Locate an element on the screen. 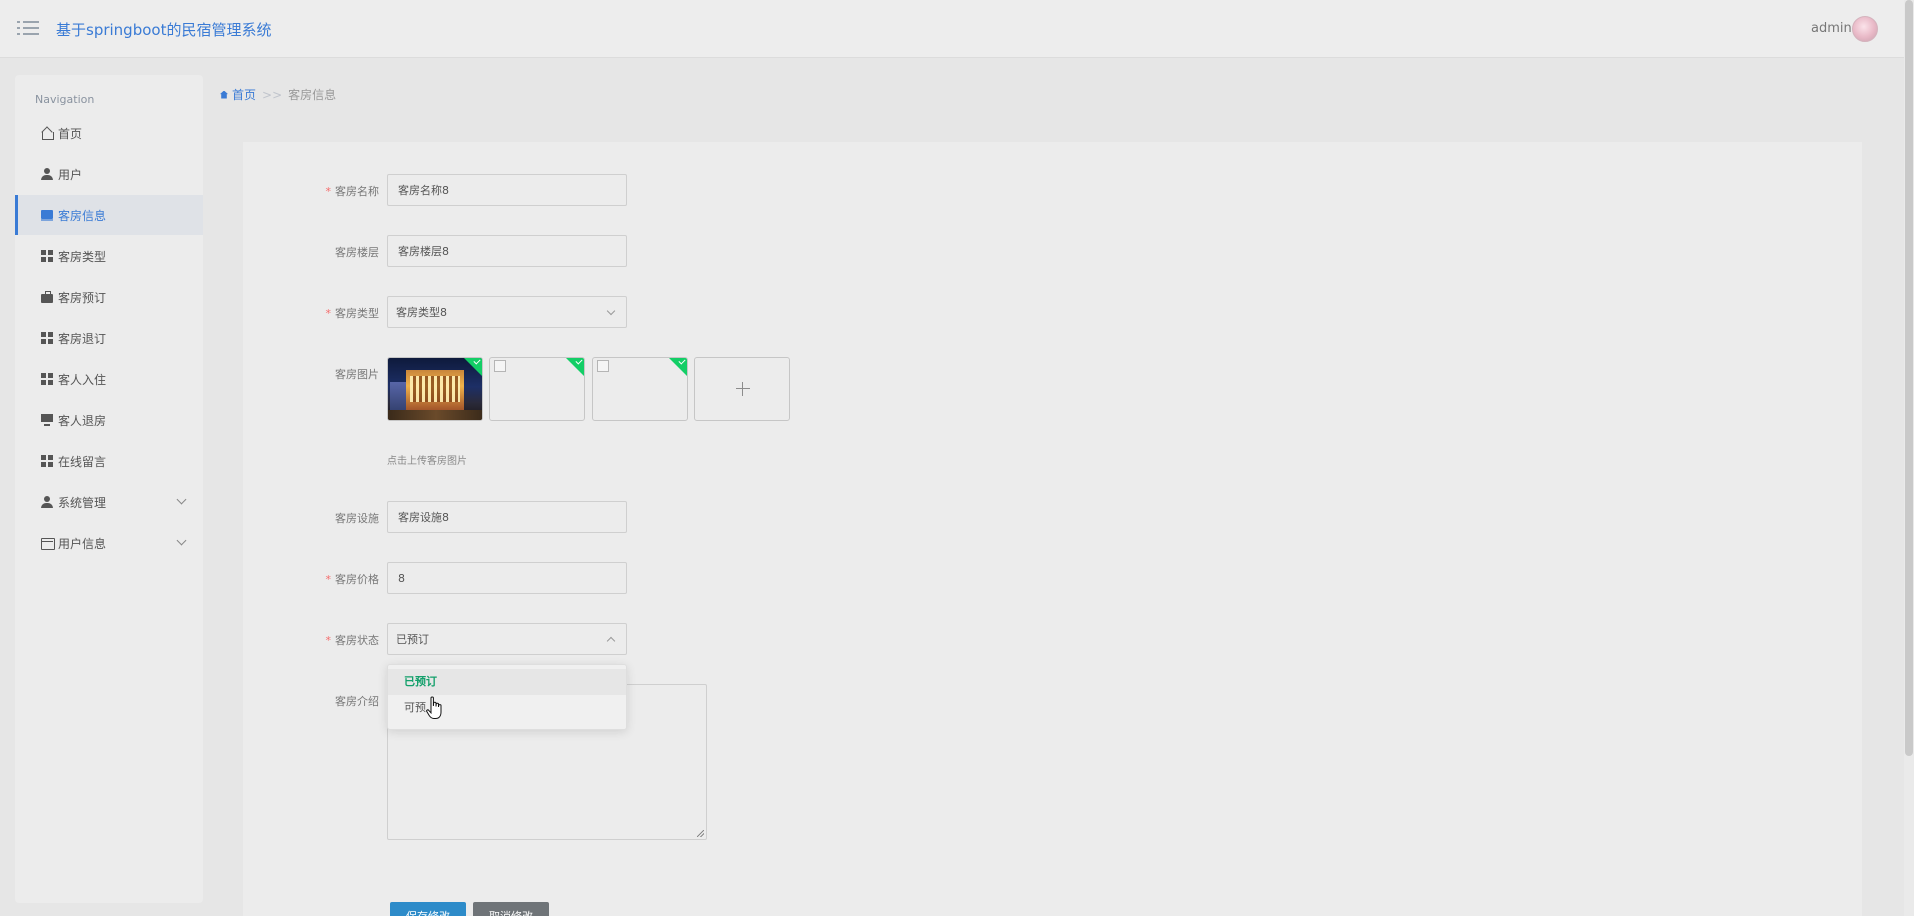  sidebar-item-room-cancel: 客房退订 is located at coordinates (109, 338).